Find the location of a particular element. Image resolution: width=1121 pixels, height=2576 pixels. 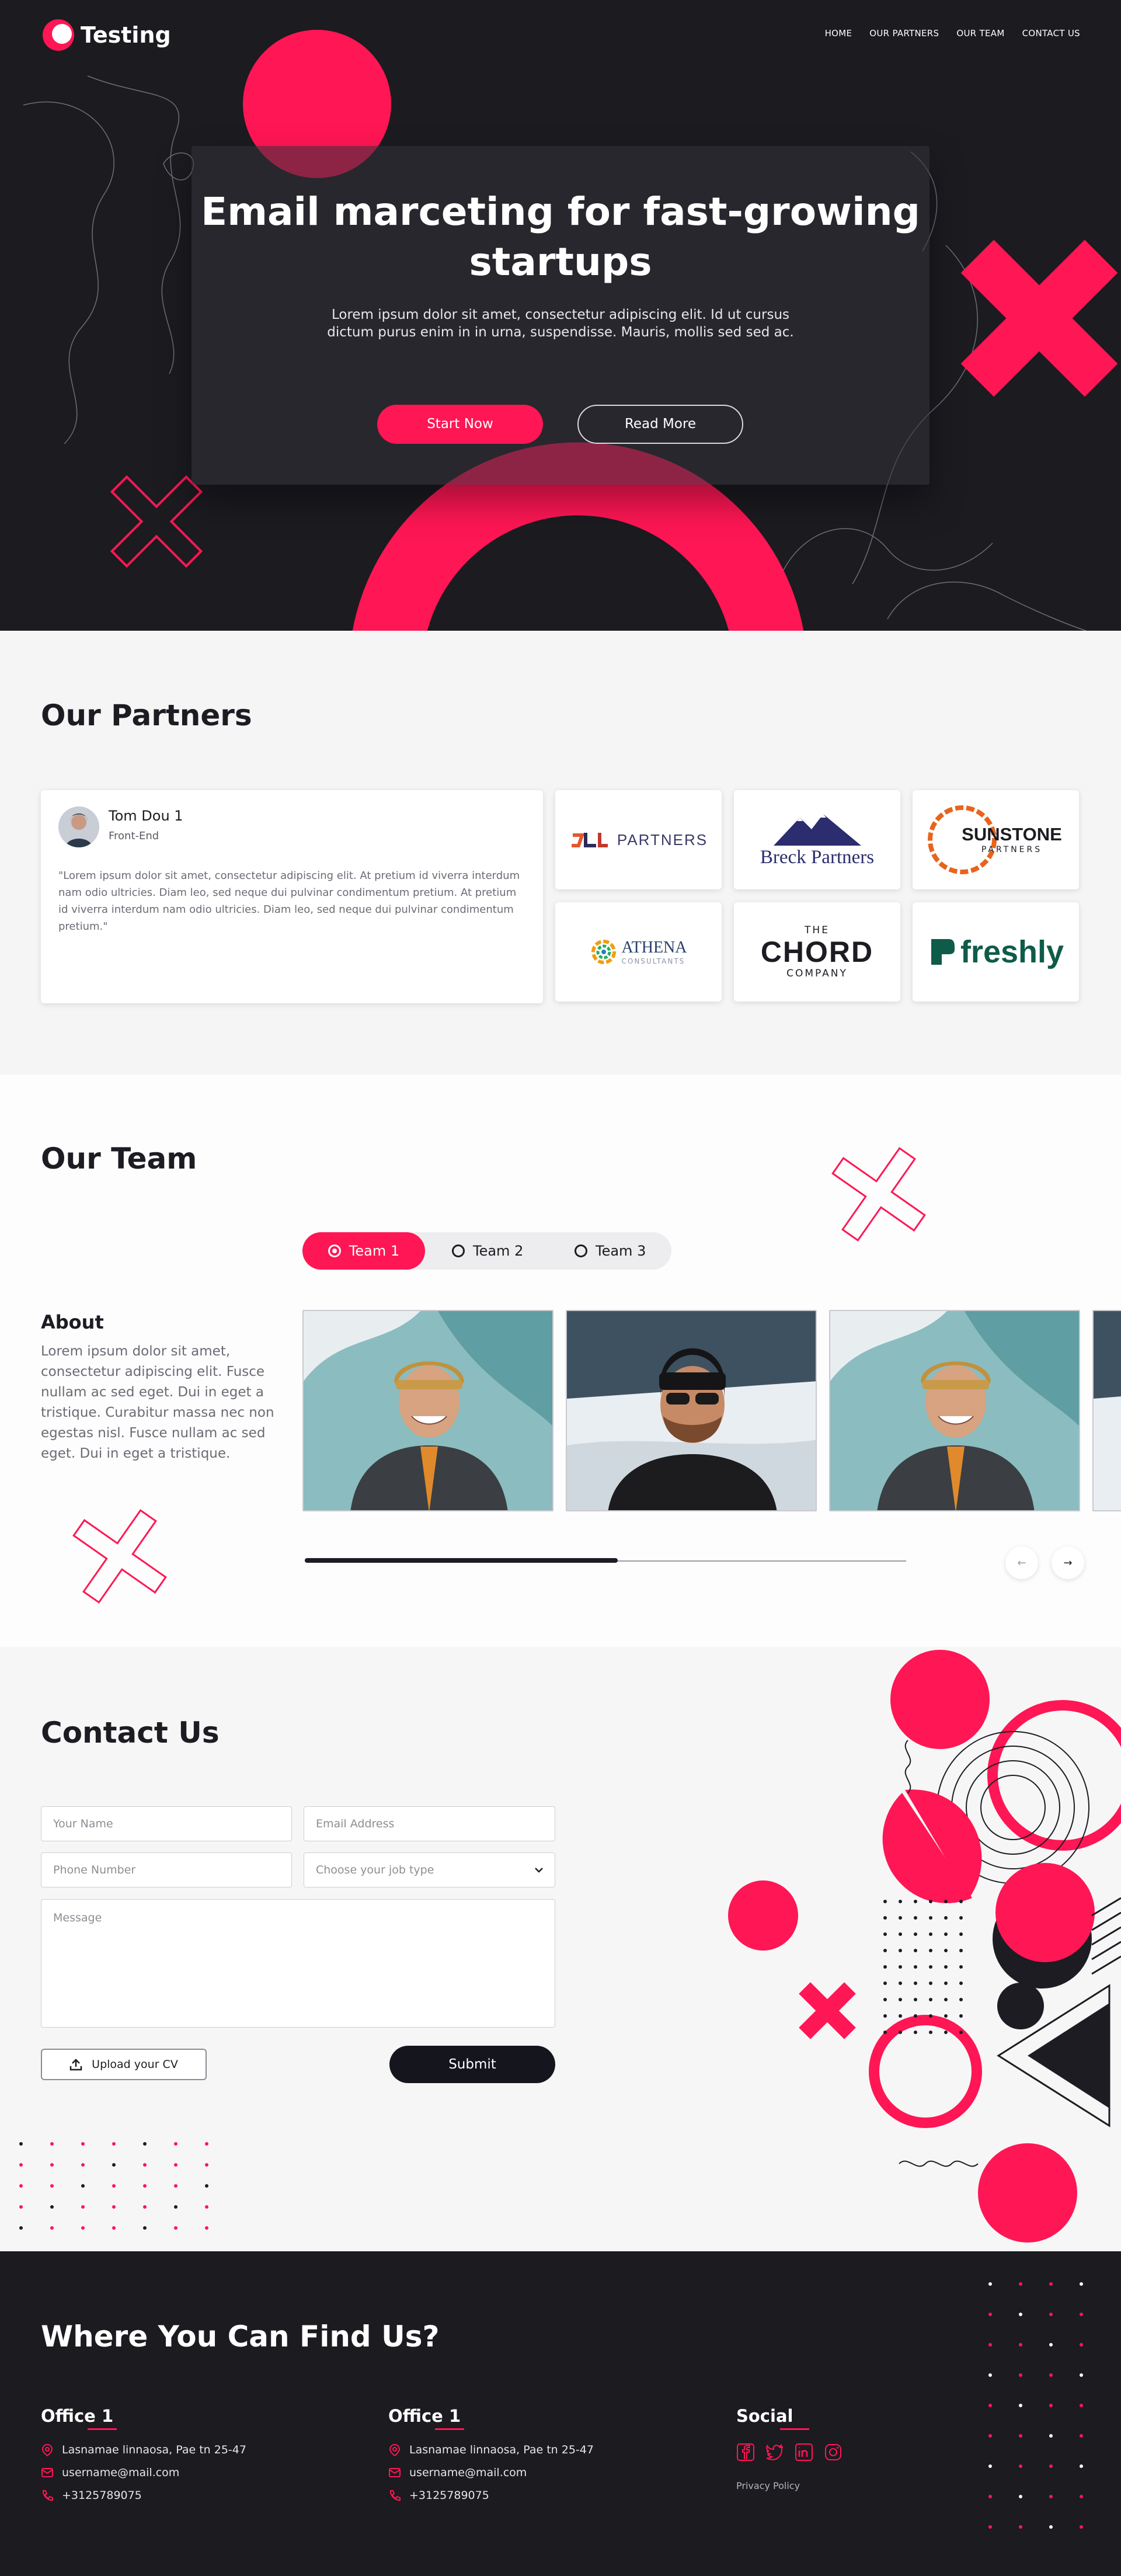

linkedin-icon is located at coordinates (804, 2452).